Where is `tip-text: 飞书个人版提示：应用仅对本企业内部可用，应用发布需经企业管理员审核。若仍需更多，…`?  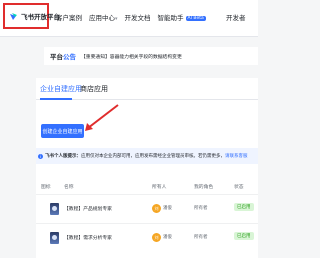
tip-text: 飞书个人版提示：应用仅对本企业内部可用，应用发布需经企业管理员审核。若仍需更多，… is located at coordinates (146, 156).